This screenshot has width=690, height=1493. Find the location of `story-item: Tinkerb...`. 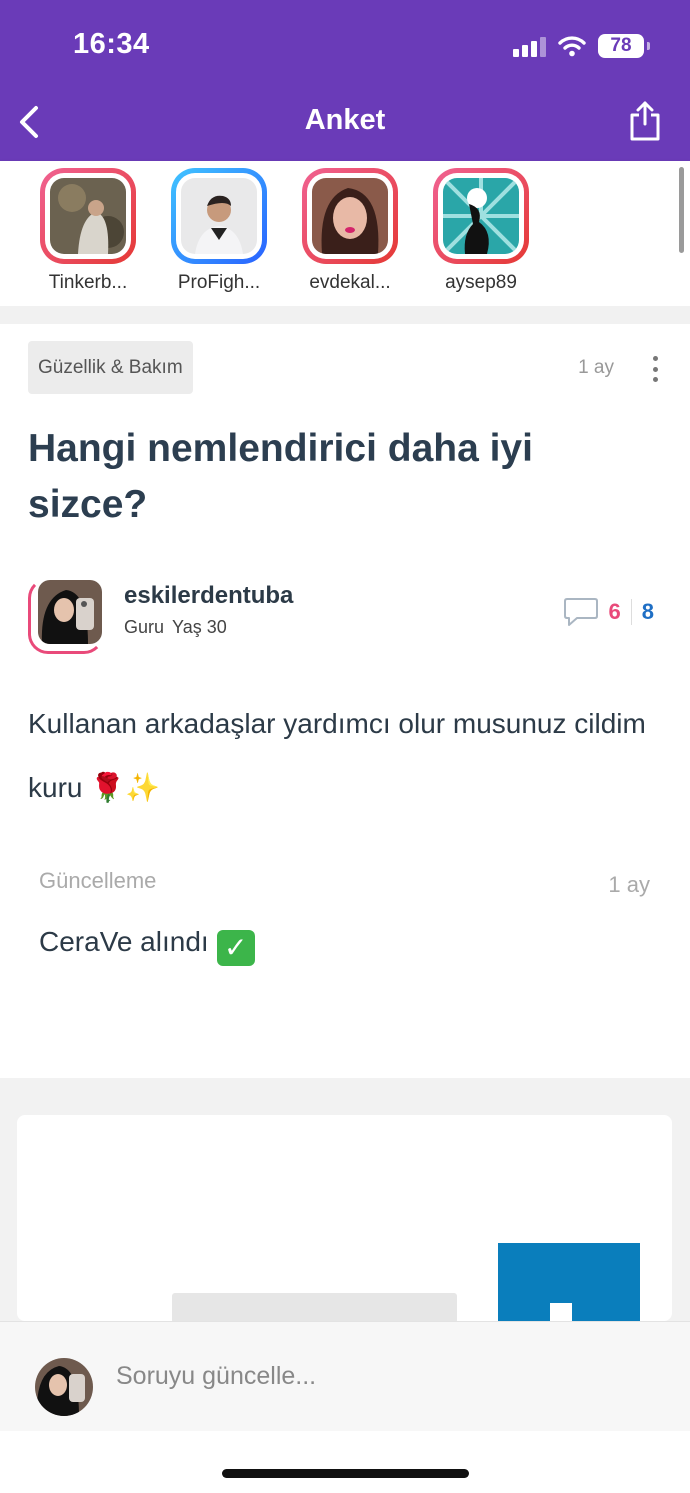

story-item: Tinkerb... is located at coordinates (88, 231).